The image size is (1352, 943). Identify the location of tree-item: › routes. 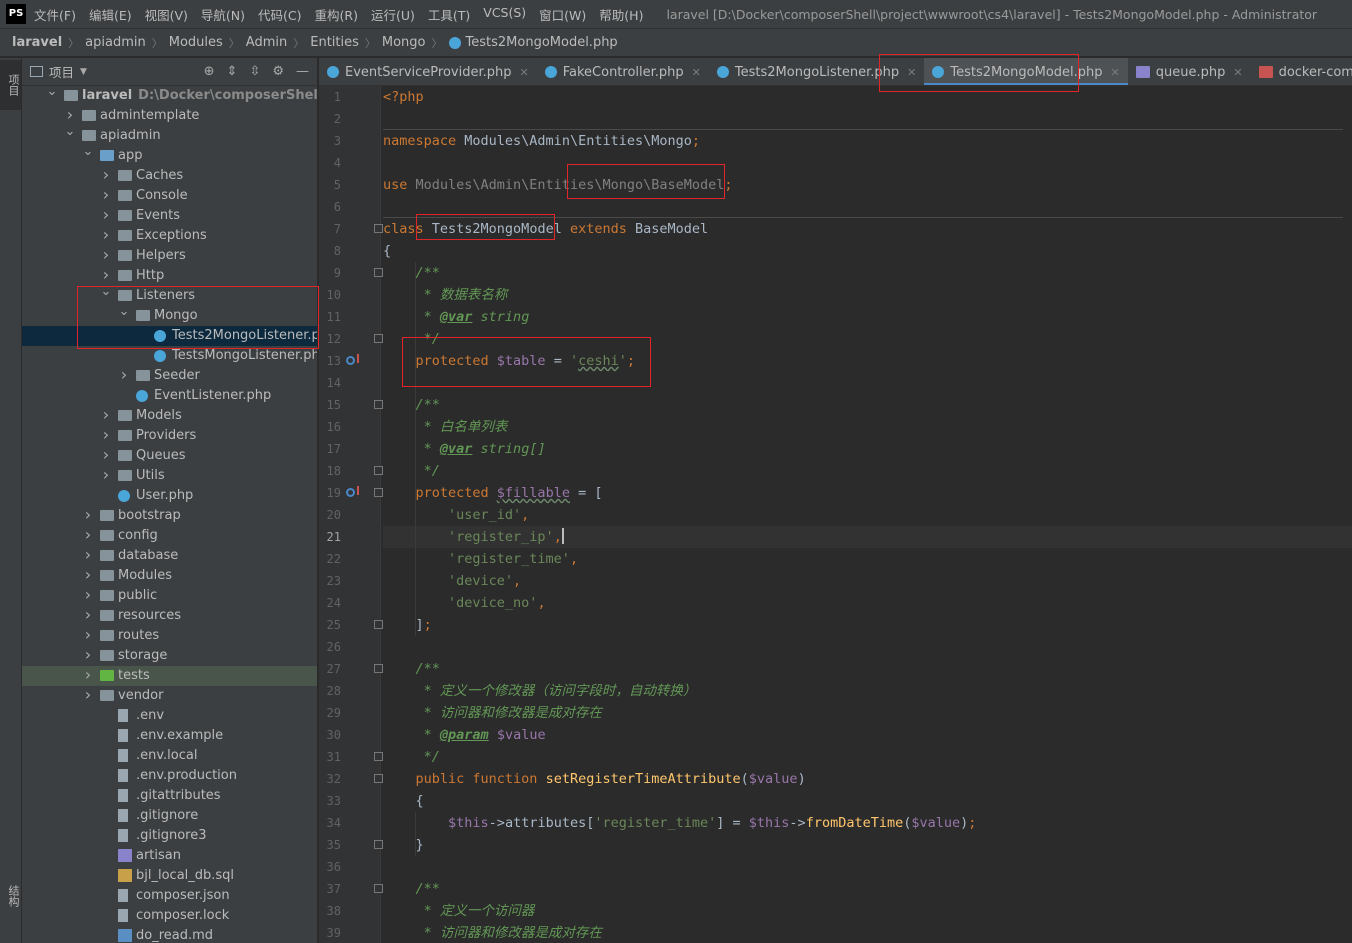
(169, 635).